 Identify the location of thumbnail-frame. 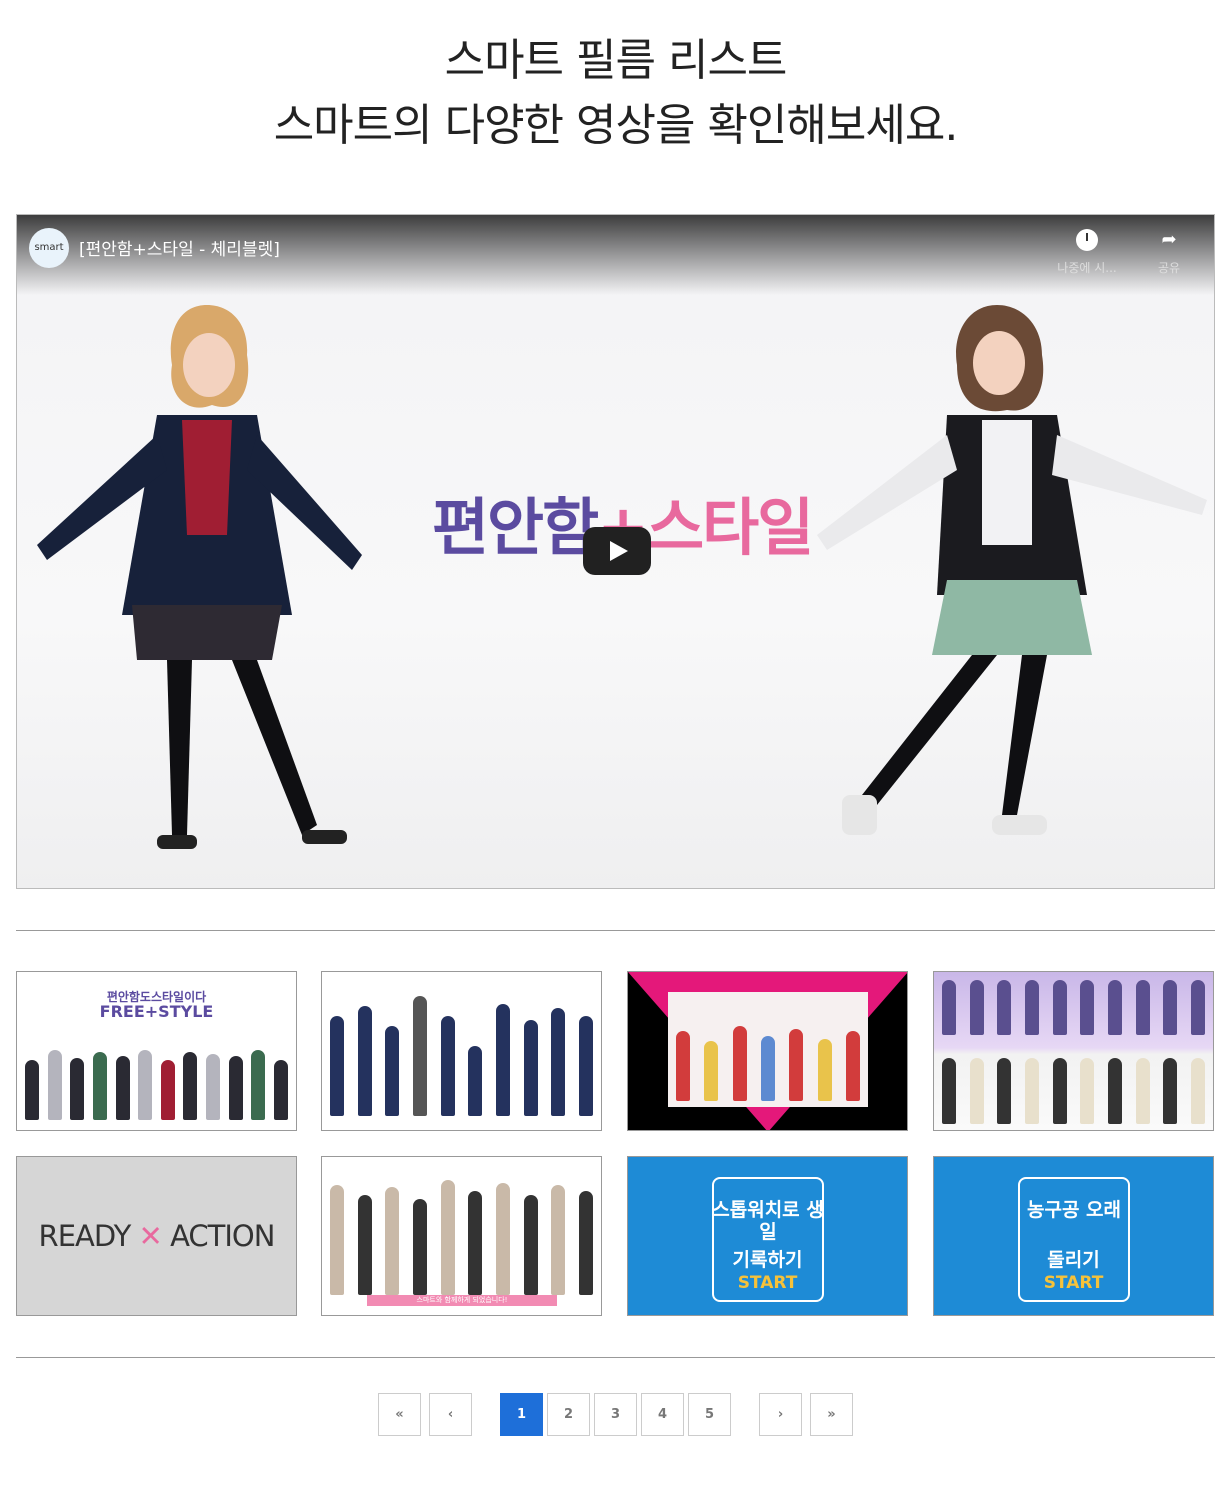
(768, 1049).